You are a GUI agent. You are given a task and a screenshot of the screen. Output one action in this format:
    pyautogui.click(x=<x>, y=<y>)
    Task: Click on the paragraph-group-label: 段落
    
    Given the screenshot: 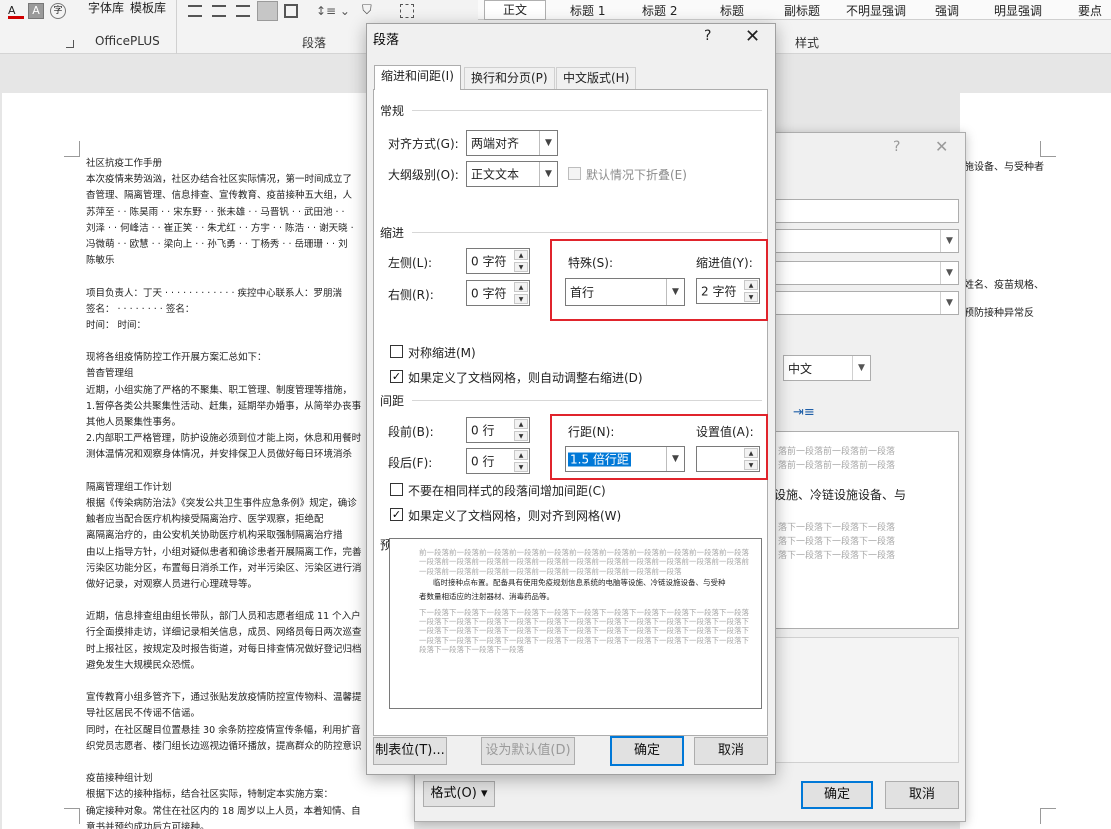 What is the action you would take?
    pyautogui.click(x=314, y=43)
    